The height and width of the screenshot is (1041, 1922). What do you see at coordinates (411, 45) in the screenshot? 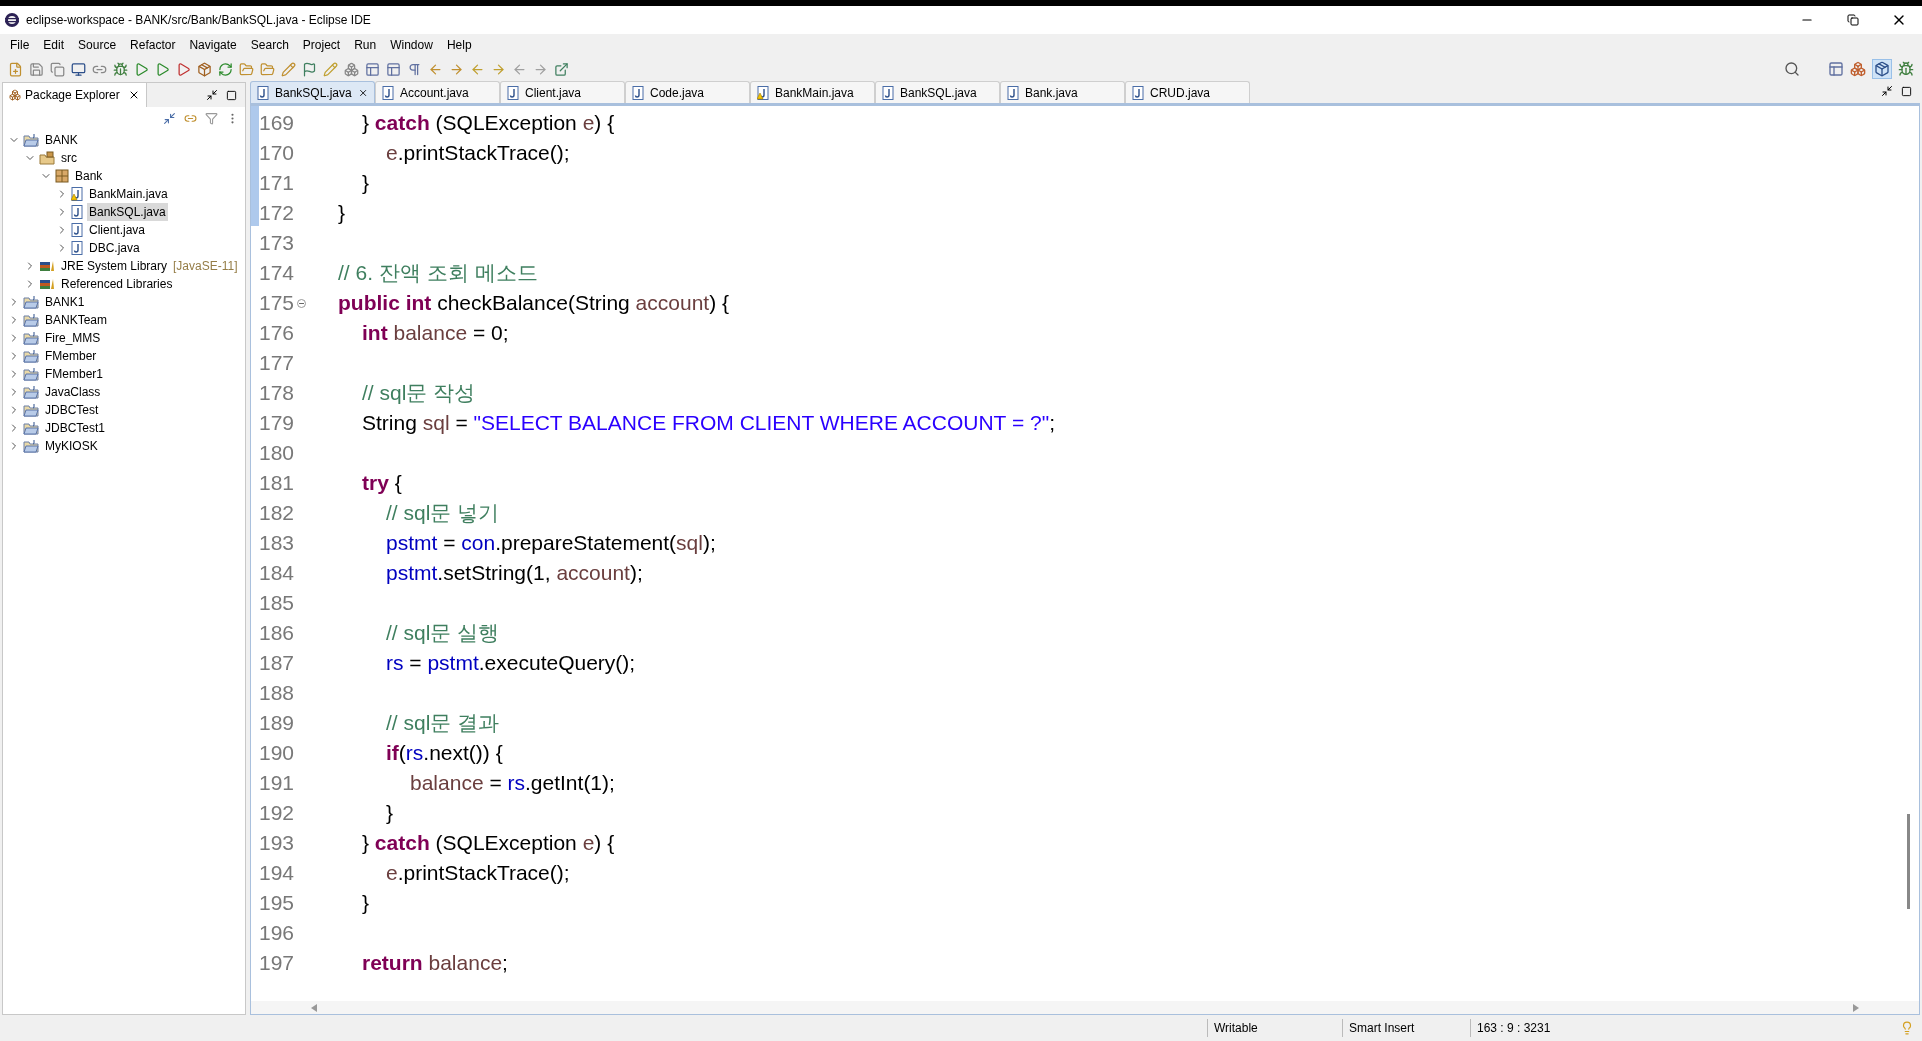
I see `menu-item: Window` at bounding box center [411, 45].